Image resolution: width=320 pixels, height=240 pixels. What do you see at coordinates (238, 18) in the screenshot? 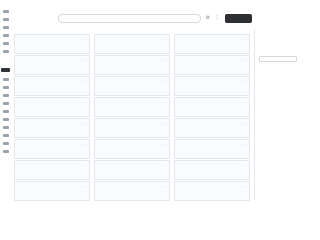
I see `primary-action-button` at bounding box center [238, 18].